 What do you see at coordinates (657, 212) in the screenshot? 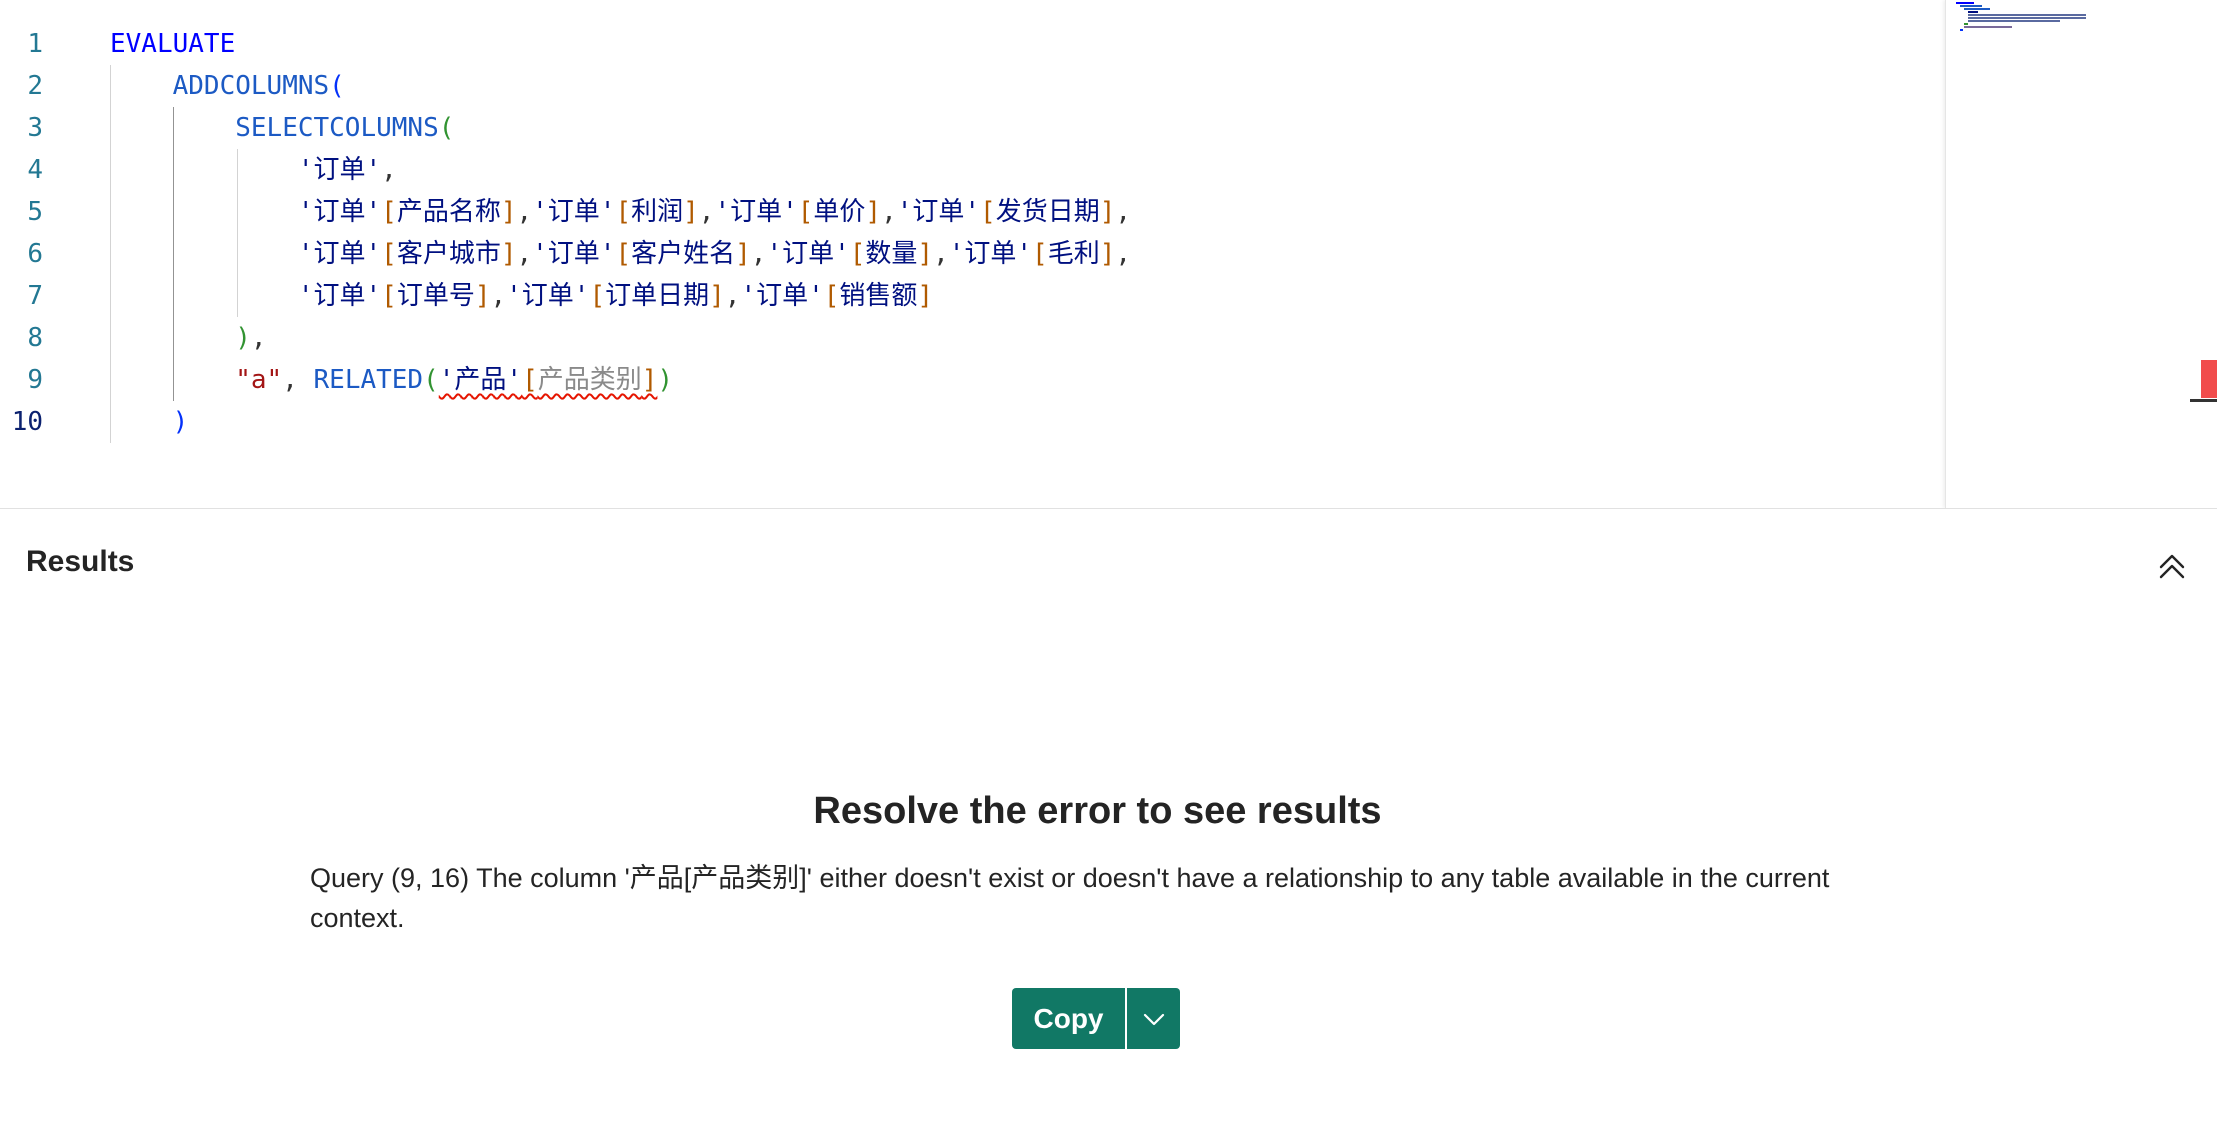
I see `column-name: 利润` at bounding box center [657, 212].